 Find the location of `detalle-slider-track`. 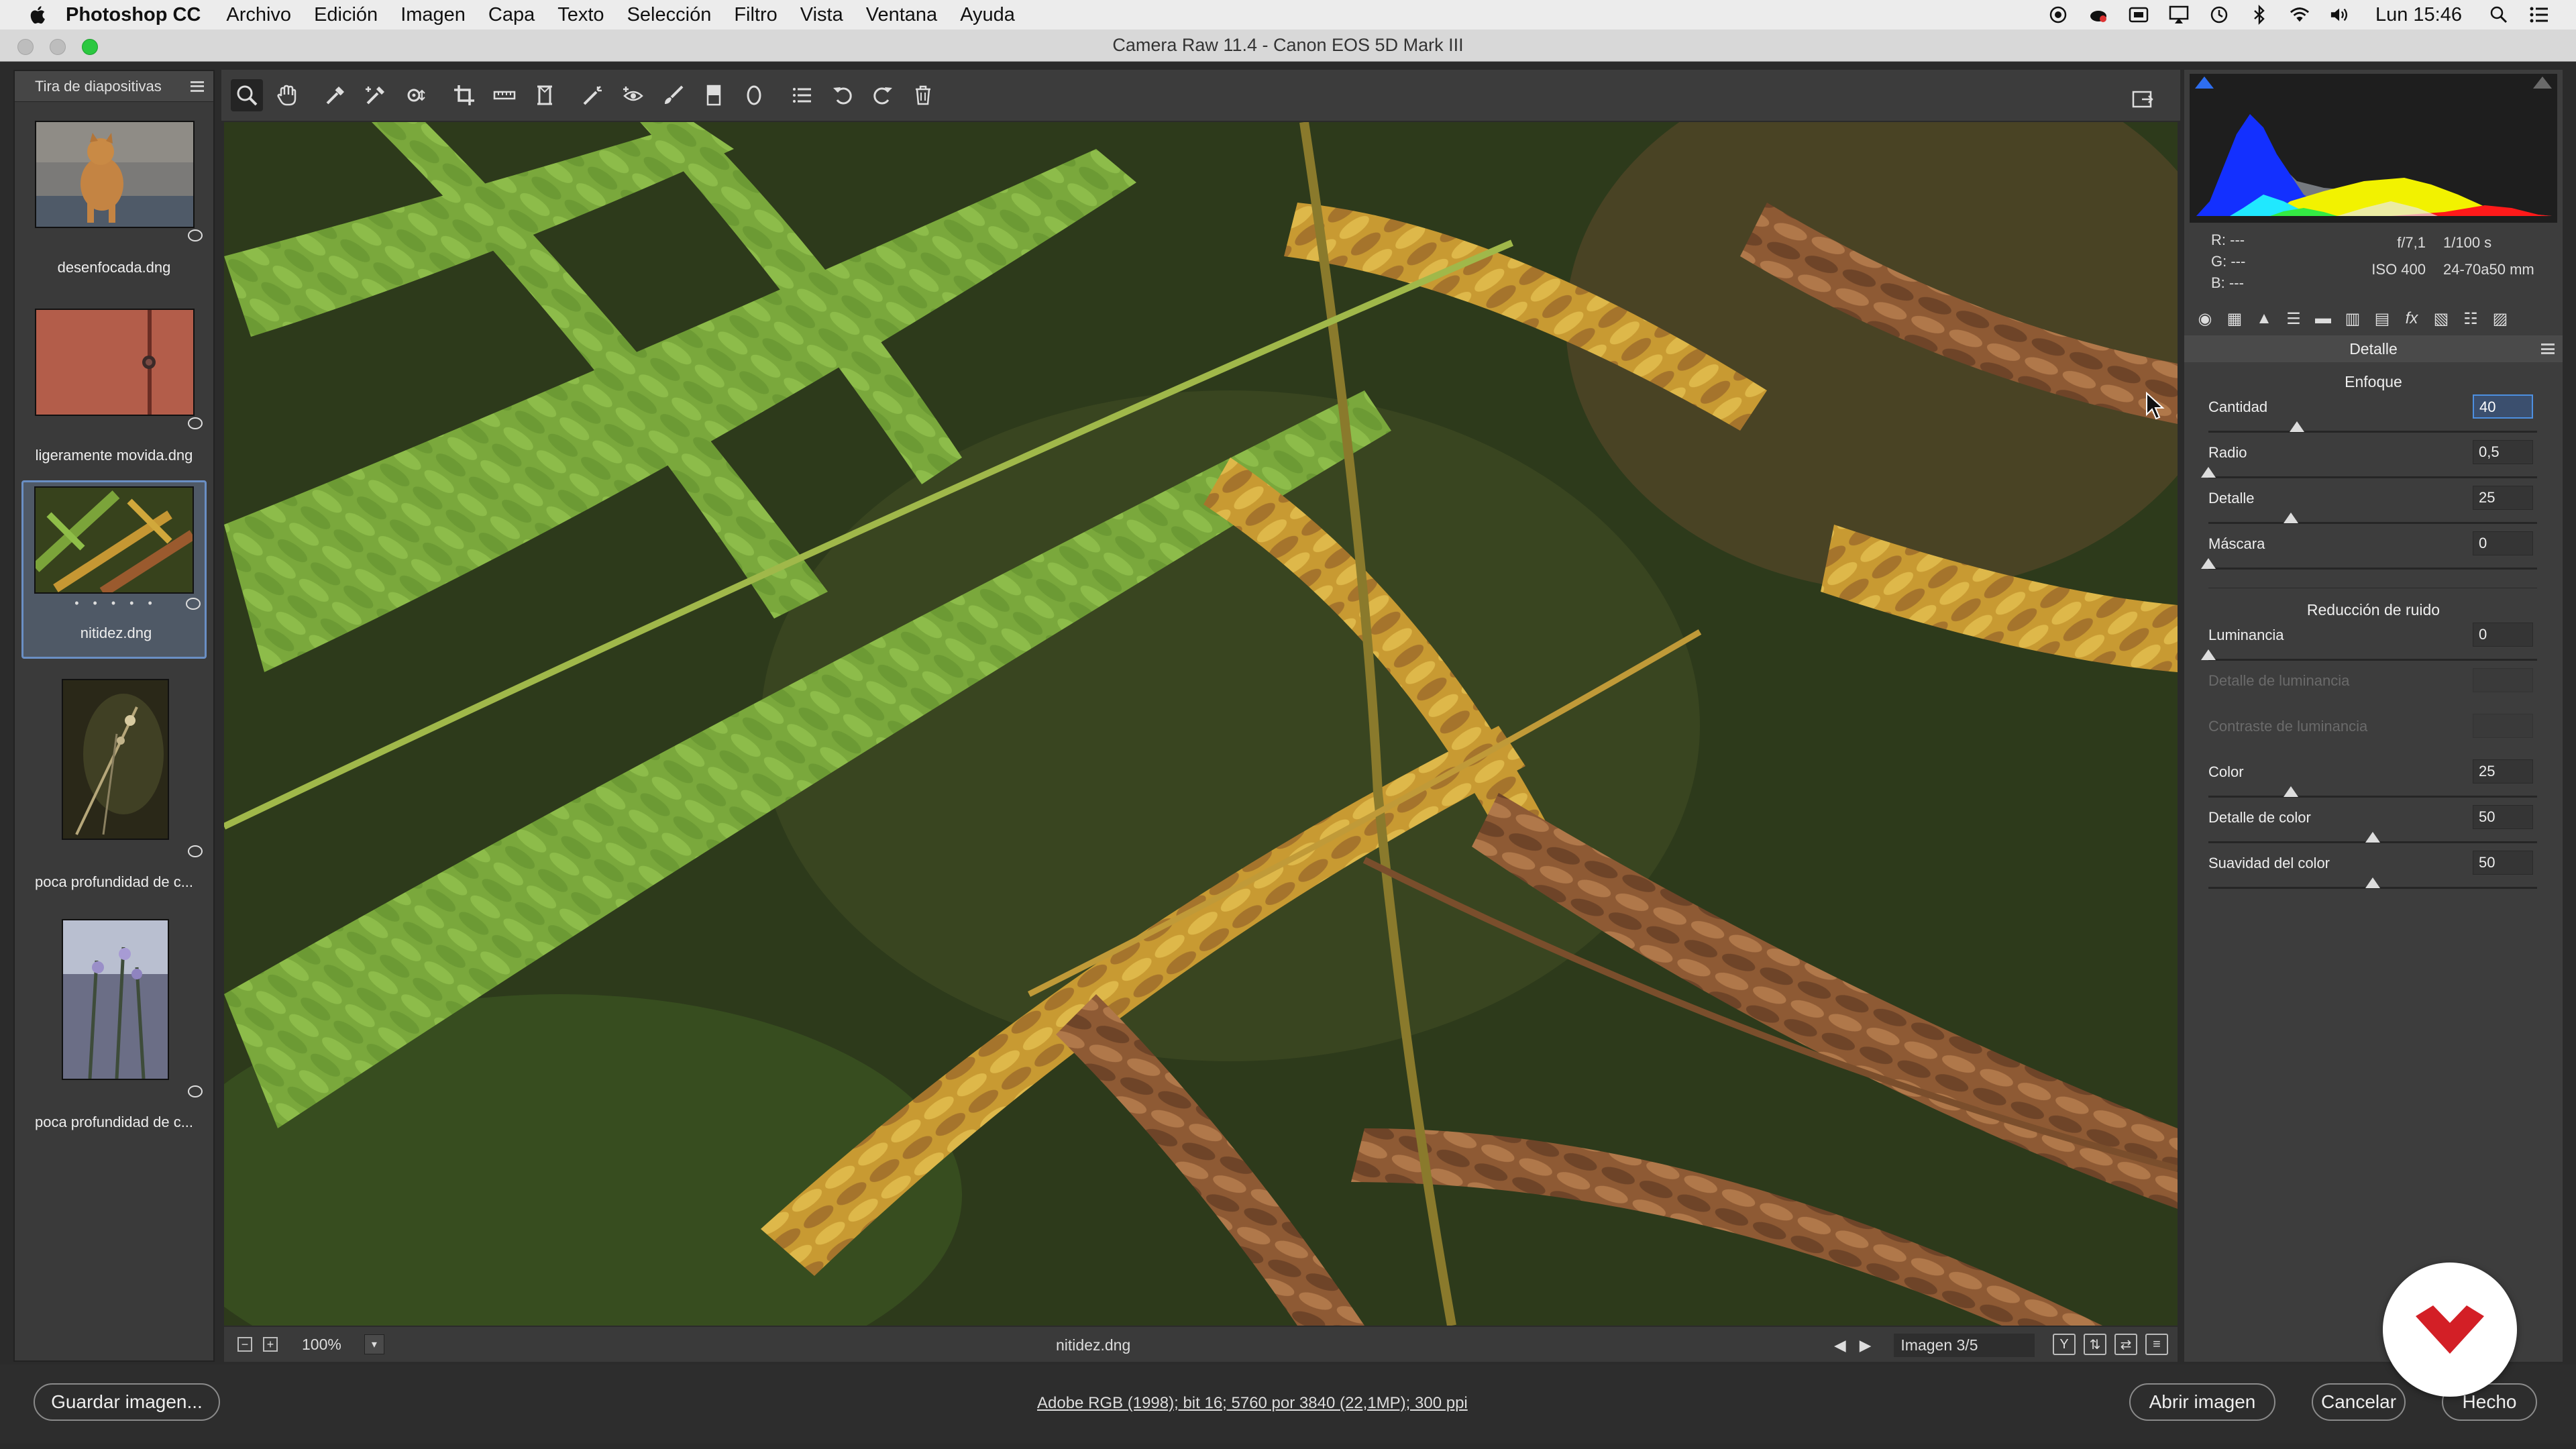

detalle-slider-track is located at coordinates (2372, 523).